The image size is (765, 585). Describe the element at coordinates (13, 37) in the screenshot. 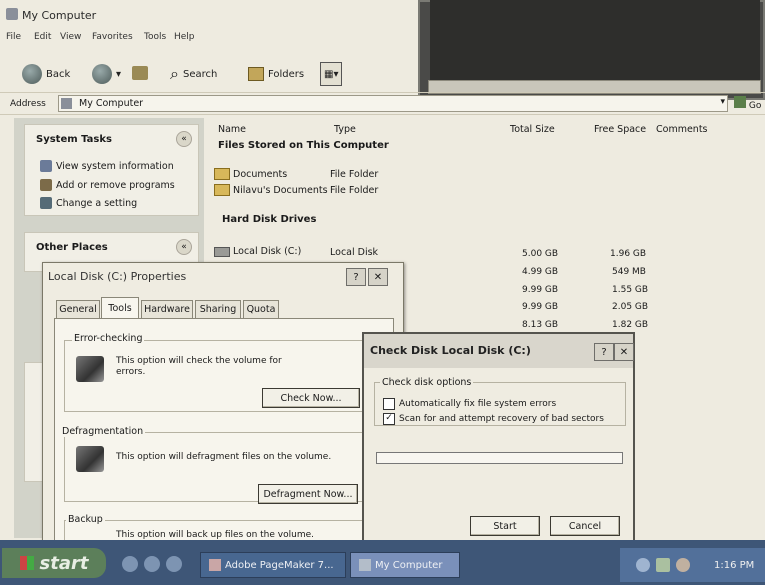

I see `menu-file: File` at that location.